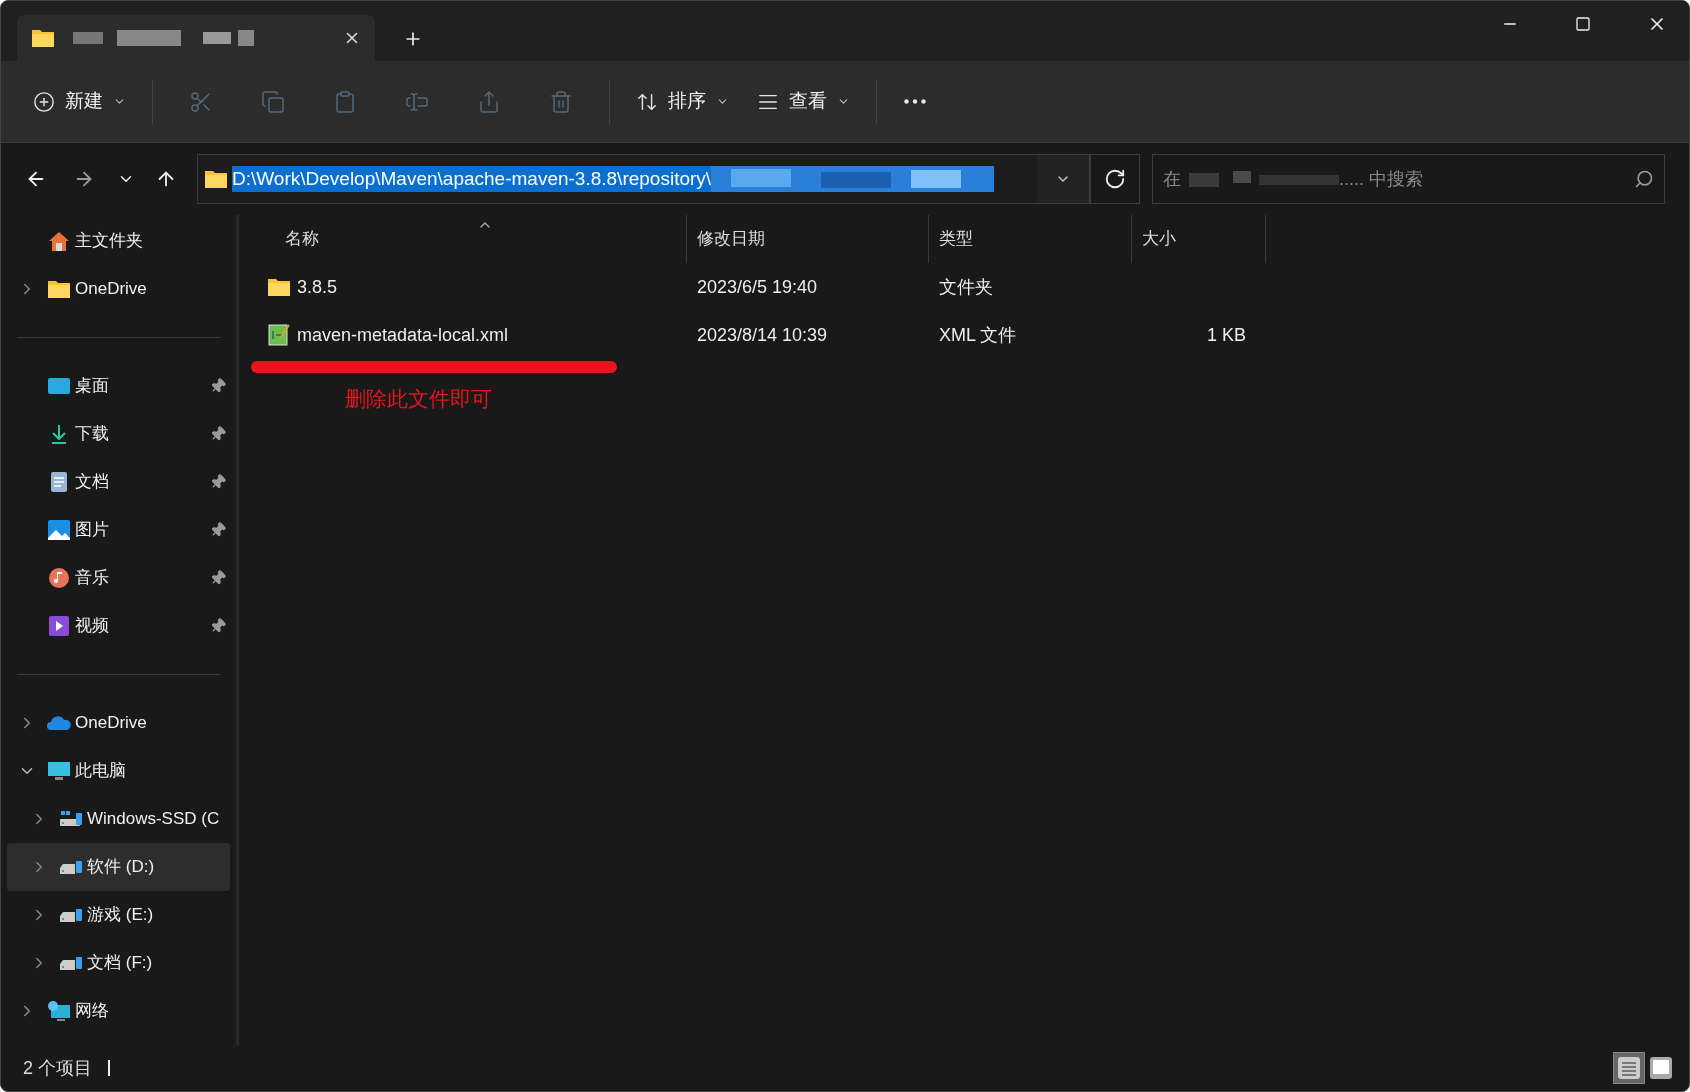 This screenshot has height=1092, width=1690. What do you see at coordinates (196, 38) in the screenshot?
I see `window-tab` at bounding box center [196, 38].